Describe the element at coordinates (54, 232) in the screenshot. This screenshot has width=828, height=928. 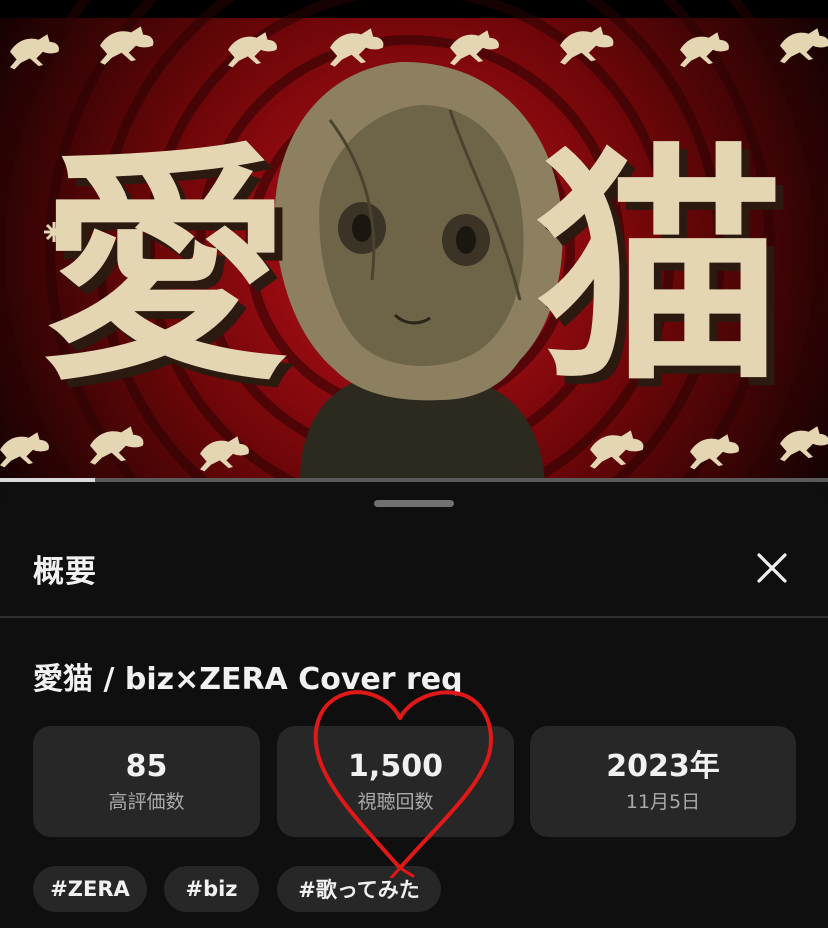
I see `sparkle-icon` at that location.